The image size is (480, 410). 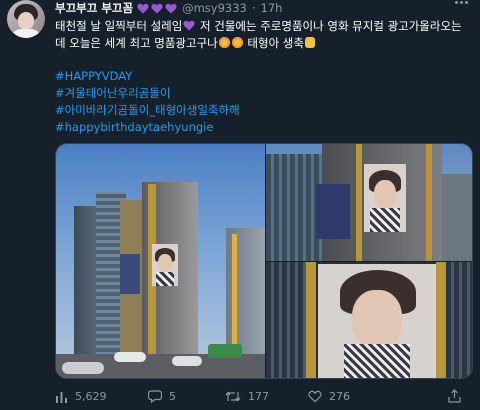 I want to click on avatar-shirt, so click(x=26, y=33).